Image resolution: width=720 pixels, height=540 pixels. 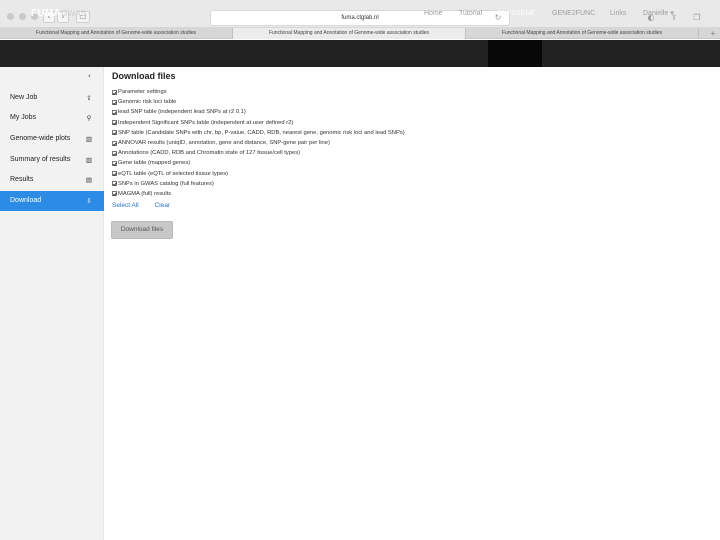 I want to click on close-window-button, so click(x=10, y=16).